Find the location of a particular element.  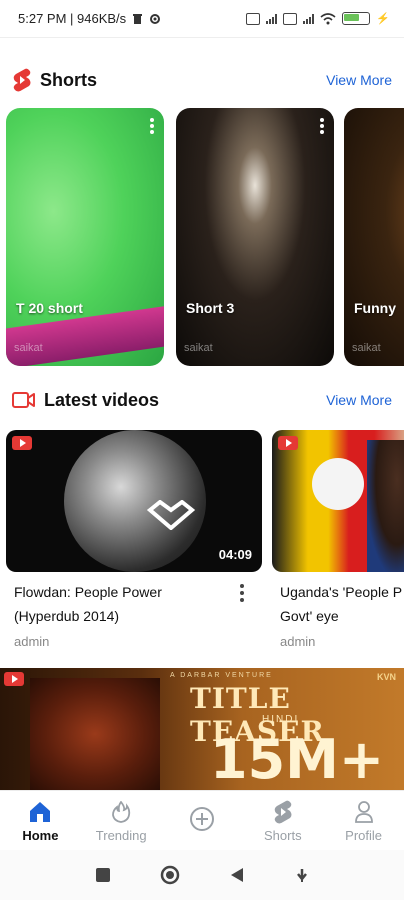

status-right: ⚡ is located at coordinates (318, 18).